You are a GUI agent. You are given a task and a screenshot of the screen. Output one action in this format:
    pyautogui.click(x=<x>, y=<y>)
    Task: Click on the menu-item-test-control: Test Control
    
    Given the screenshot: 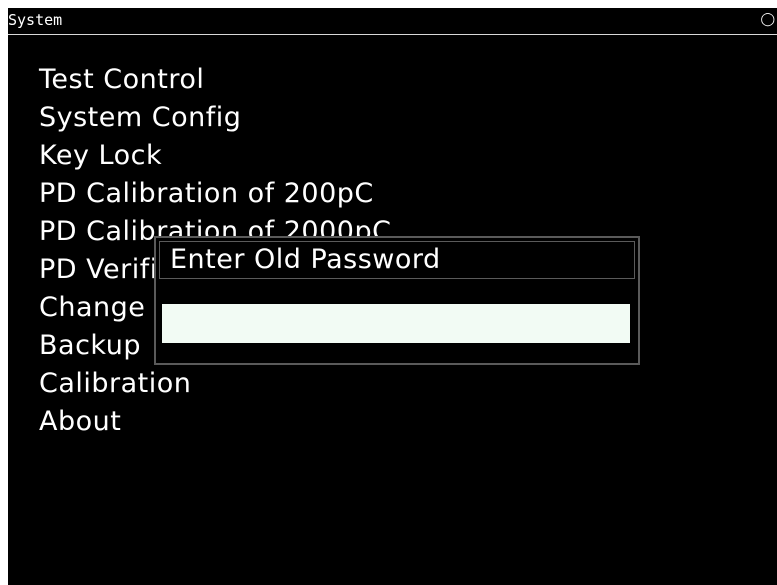 What is the action you would take?
    pyautogui.click(x=215, y=80)
    